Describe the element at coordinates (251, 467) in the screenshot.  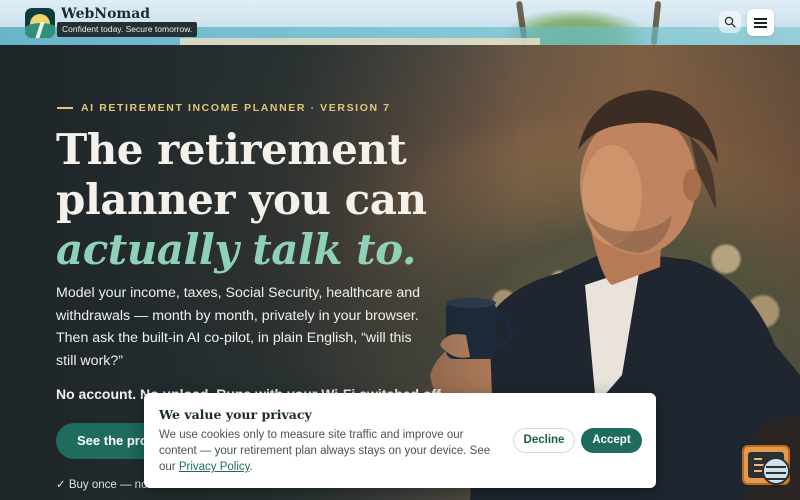
I see `cookie-text-end: .` at that location.